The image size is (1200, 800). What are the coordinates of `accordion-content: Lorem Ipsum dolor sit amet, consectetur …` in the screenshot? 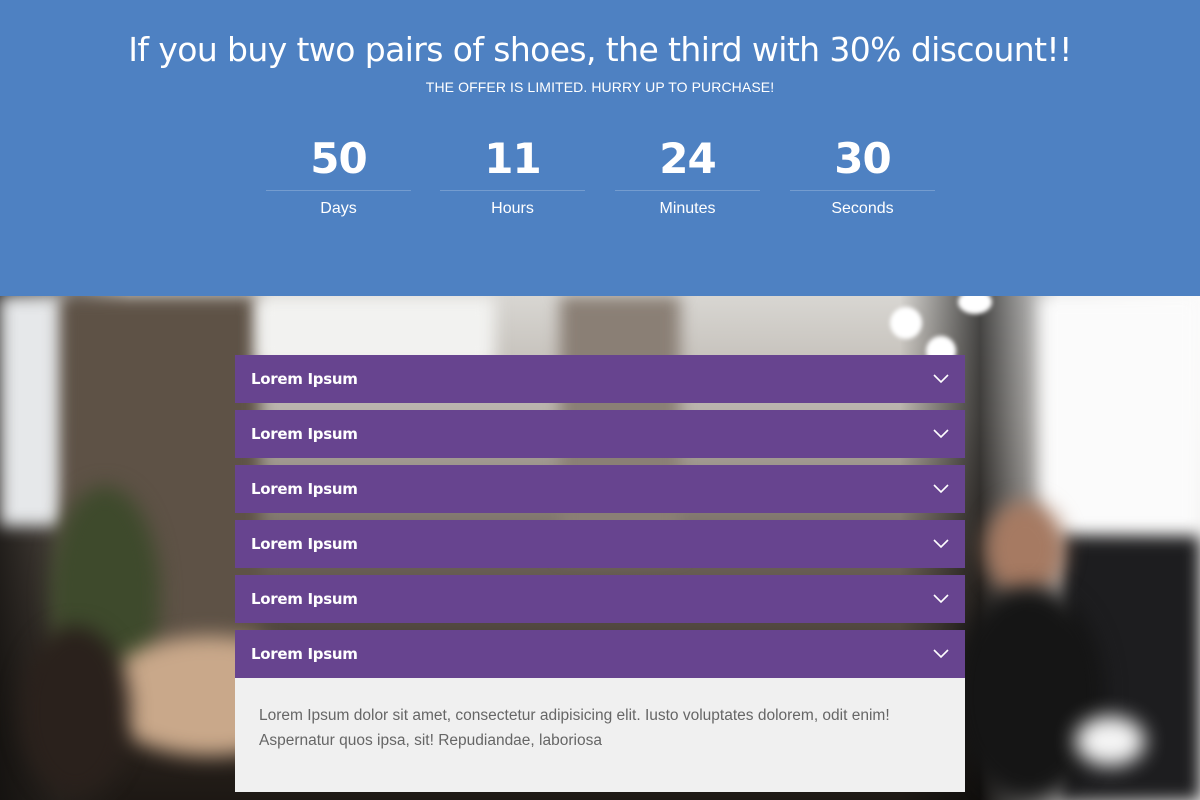 It's located at (600, 735).